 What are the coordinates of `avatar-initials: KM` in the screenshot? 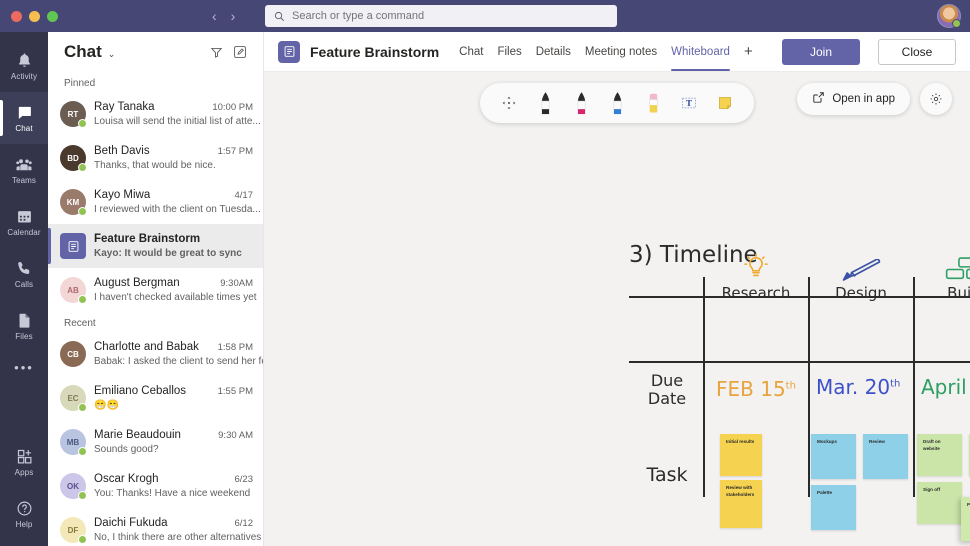 It's located at (73, 202).